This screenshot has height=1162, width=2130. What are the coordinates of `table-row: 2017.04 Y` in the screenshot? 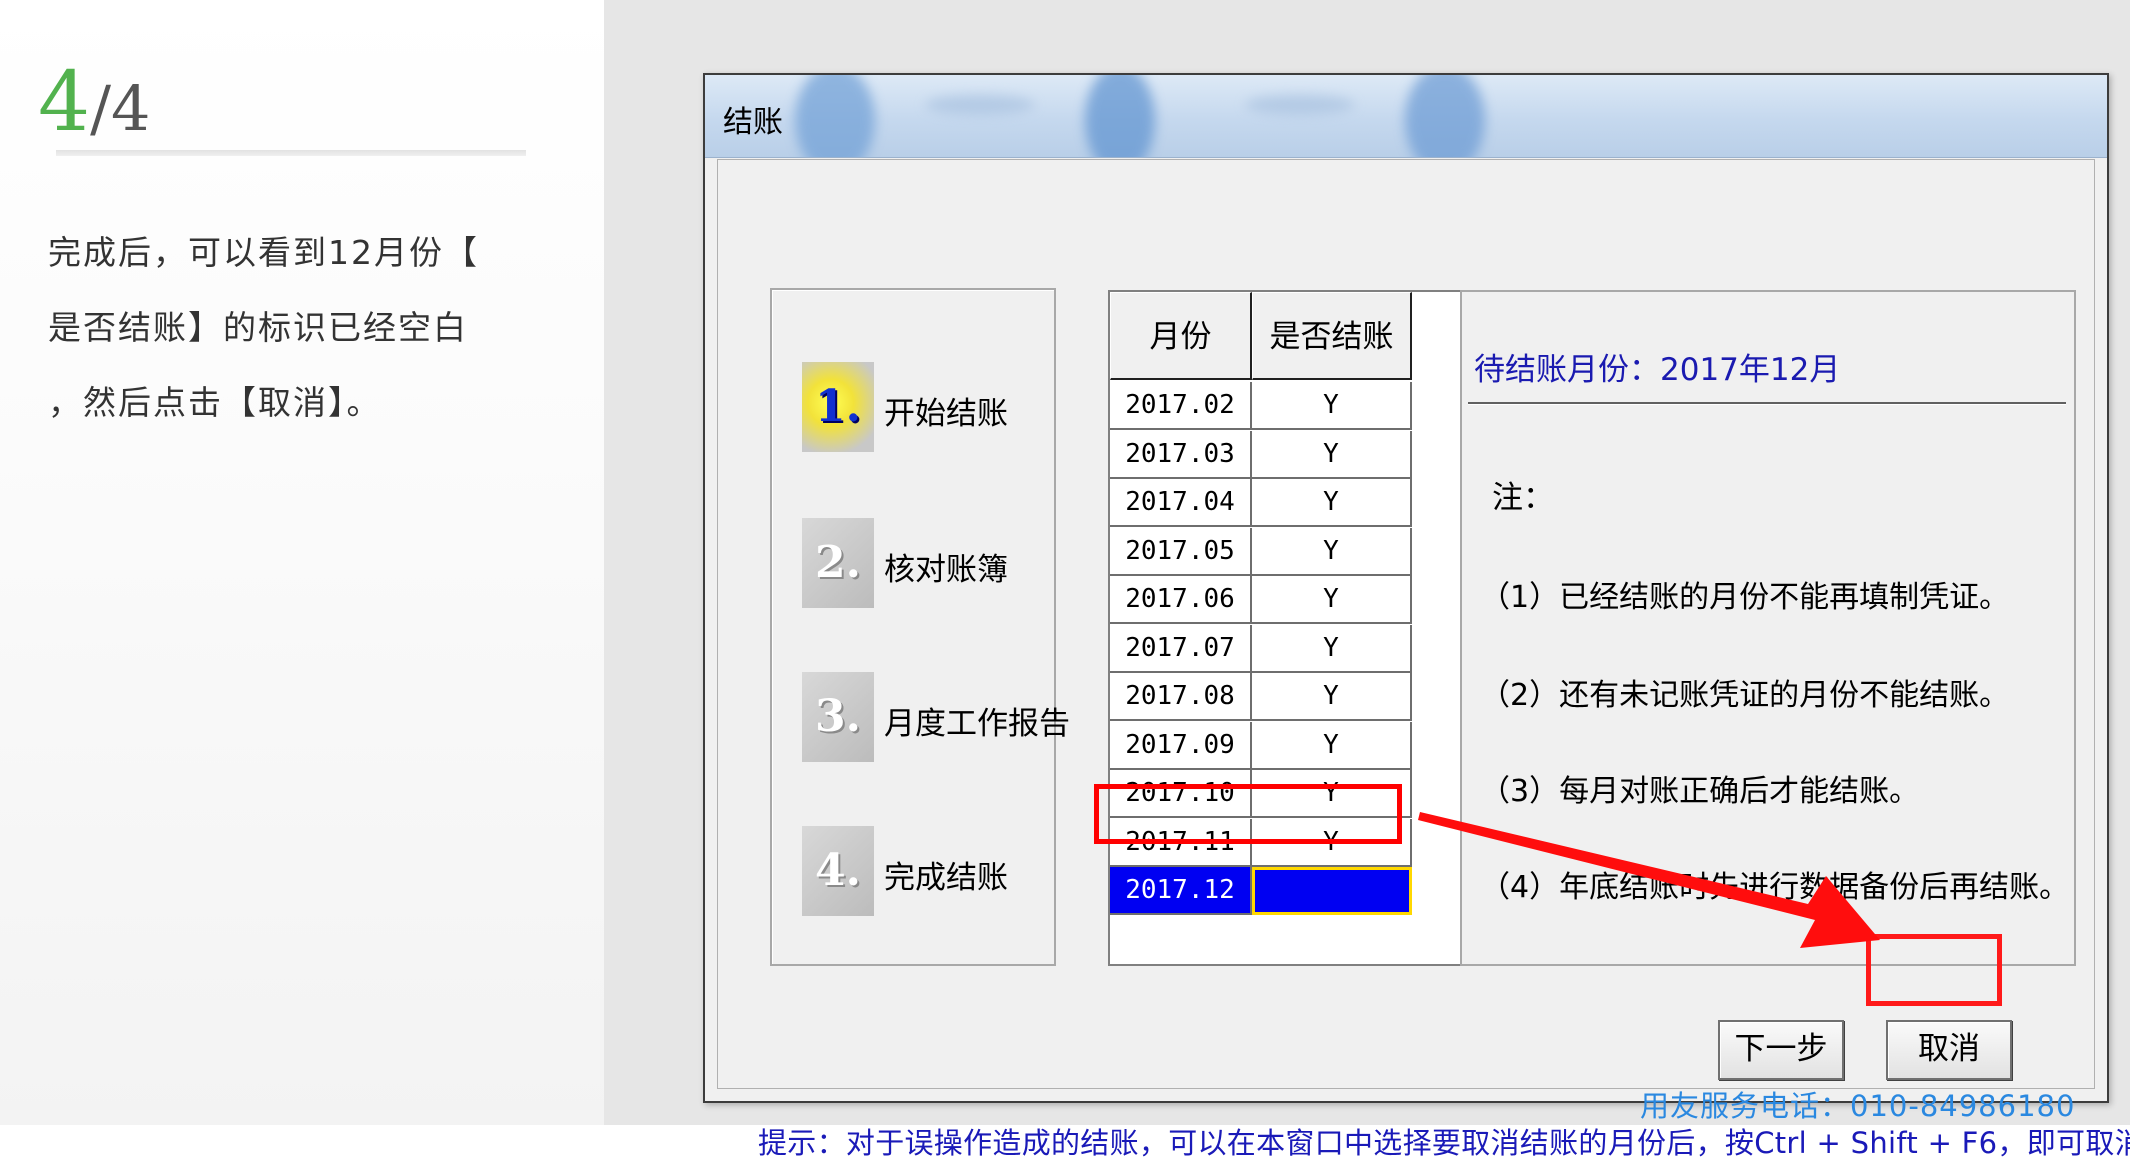 It's located at (1261, 503).